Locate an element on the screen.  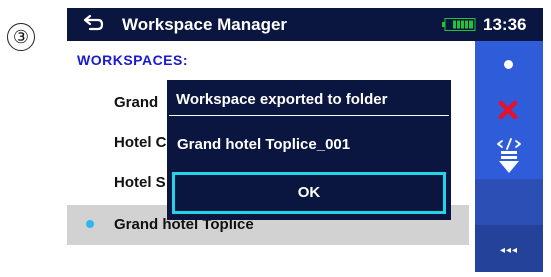
ok-button: OK is located at coordinates (309, 193).